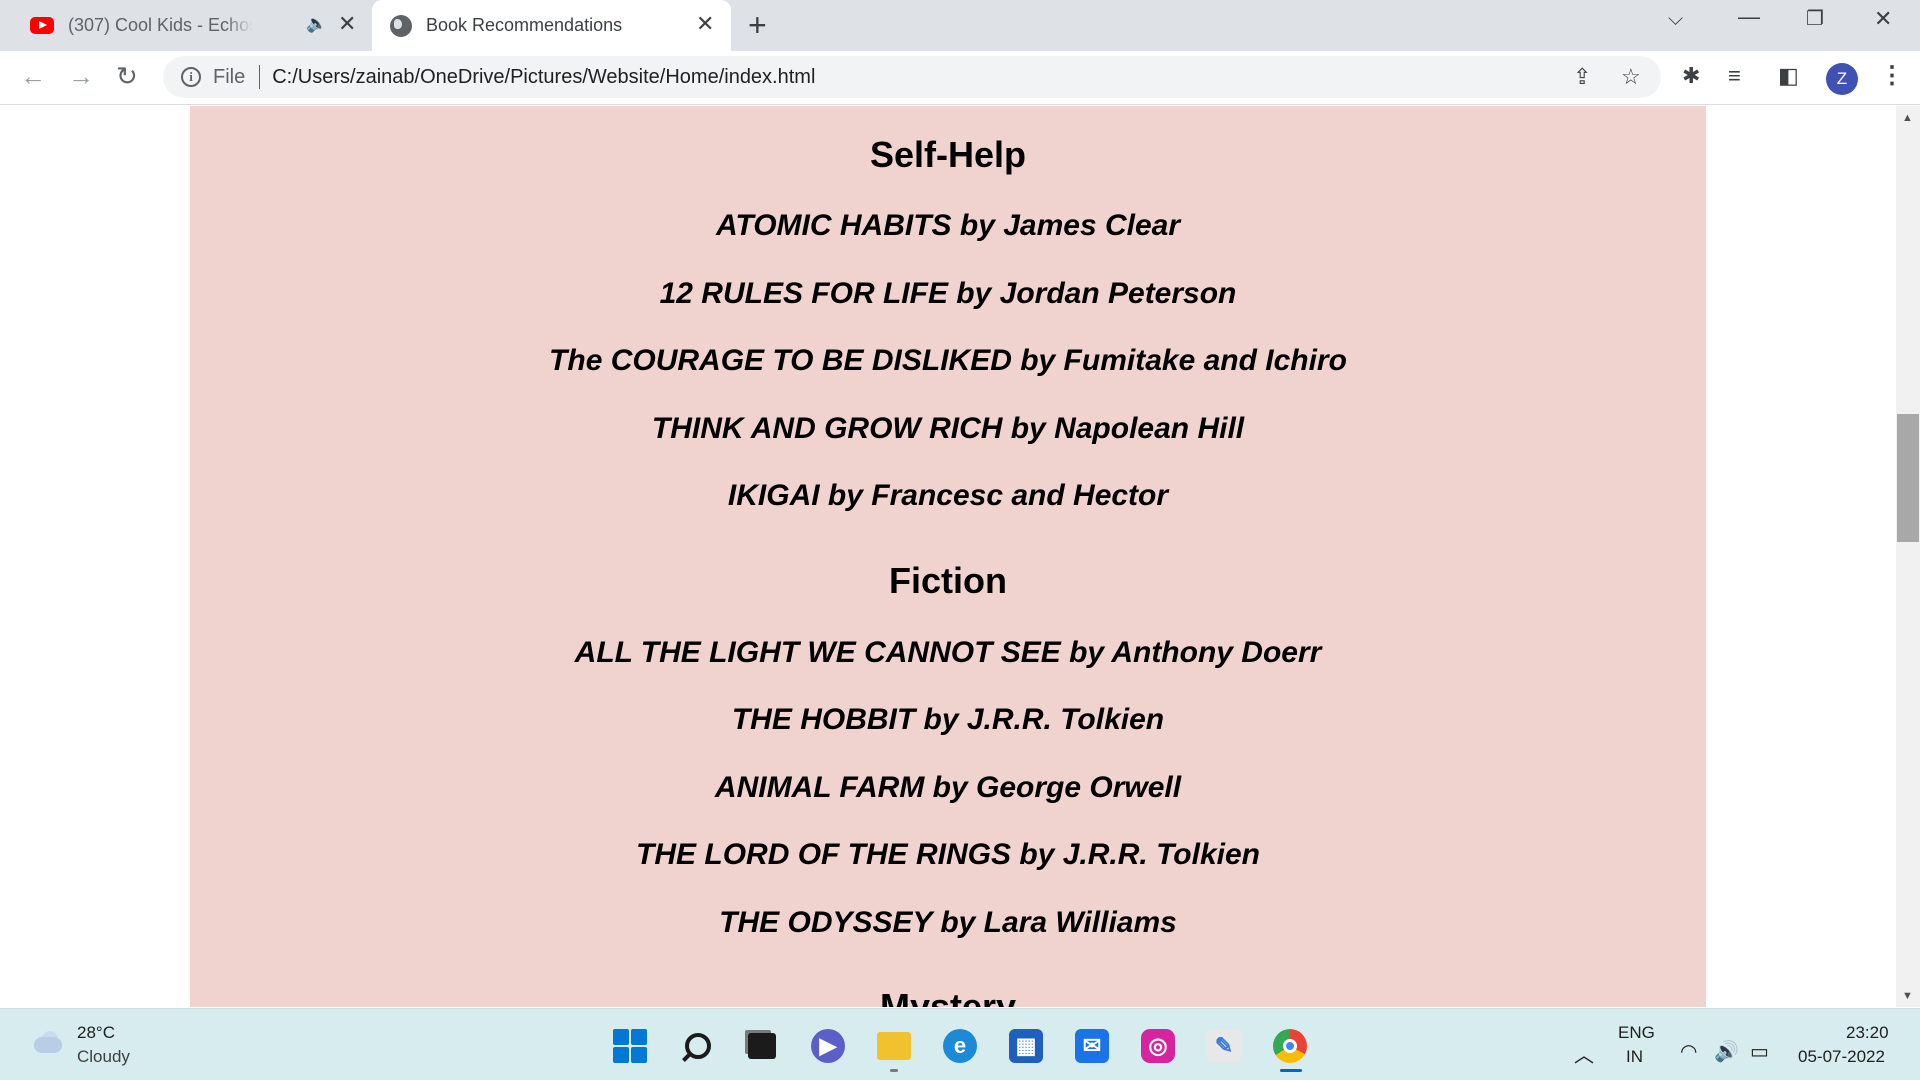 The width and height of the screenshot is (1920, 1080). What do you see at coordinates (1584, 1053) in the screenshot?
I see `chevron-up-icon: ︿` at bounding box center [1584, 1053].